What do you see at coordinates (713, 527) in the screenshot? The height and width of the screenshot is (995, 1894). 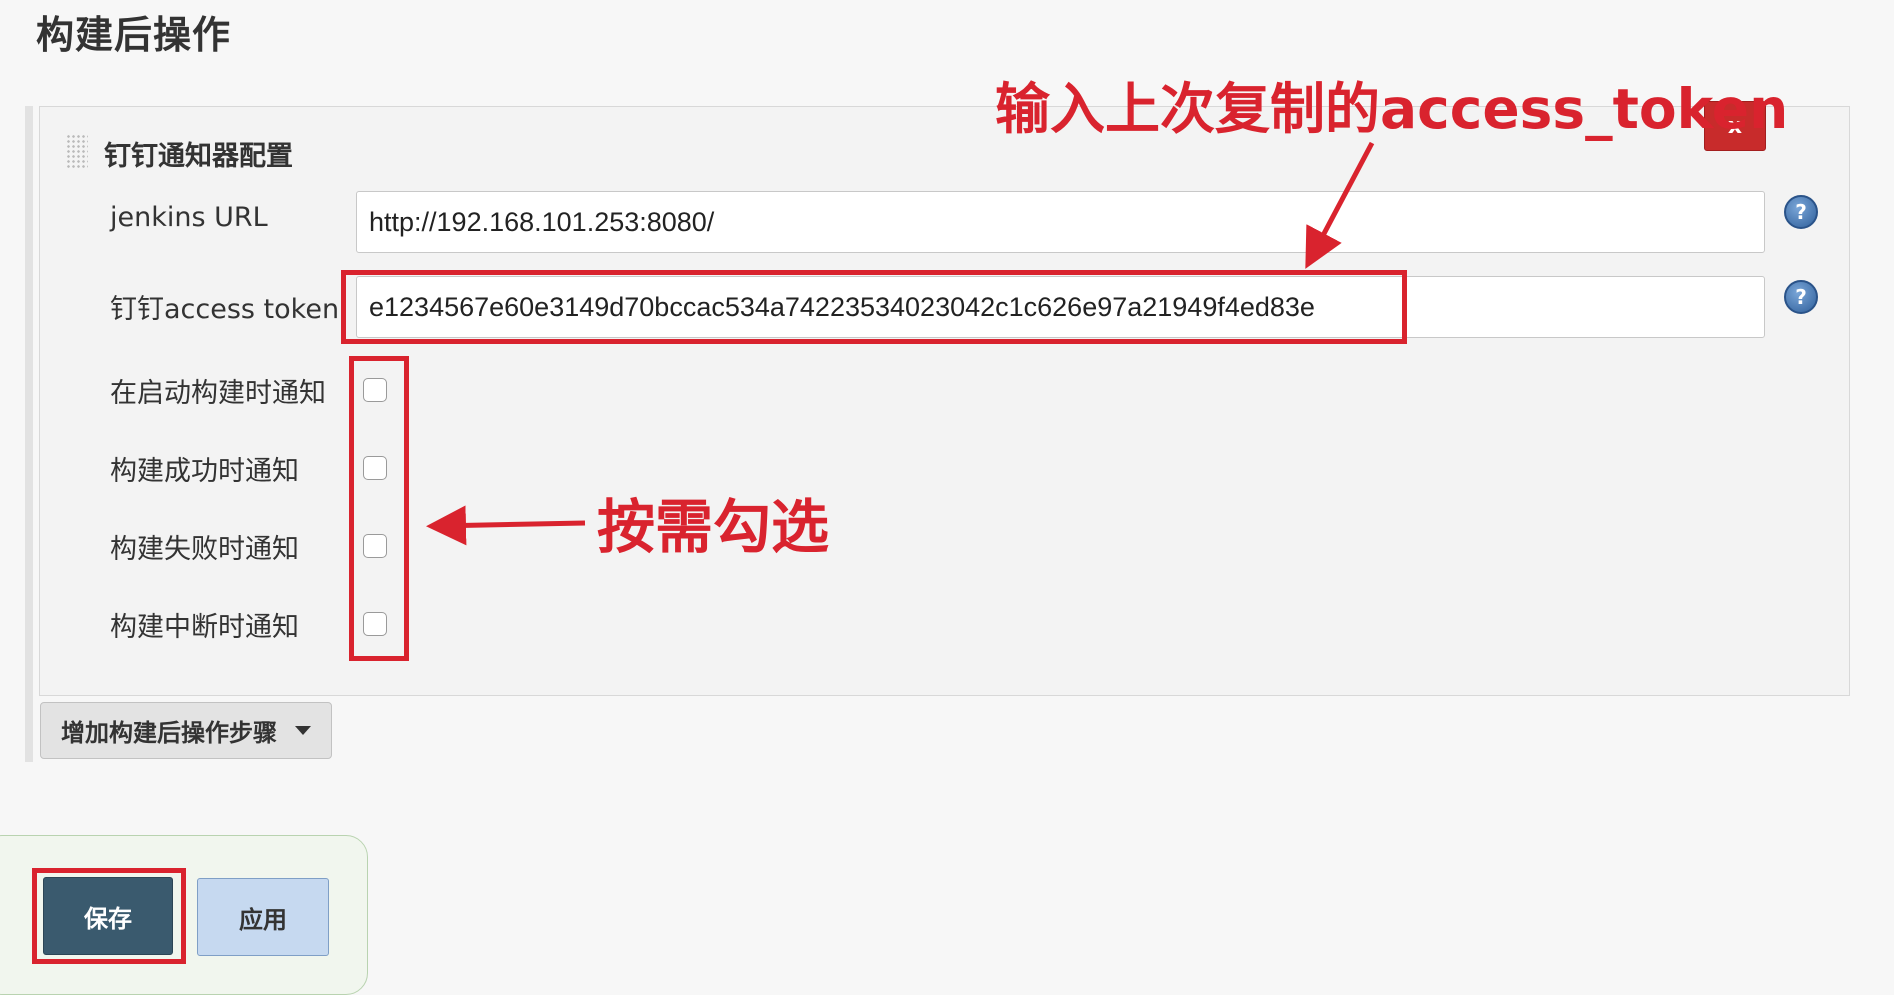 I see `annotation-checkbox-hint: 按需勾选` at bounding box center [713, 527].